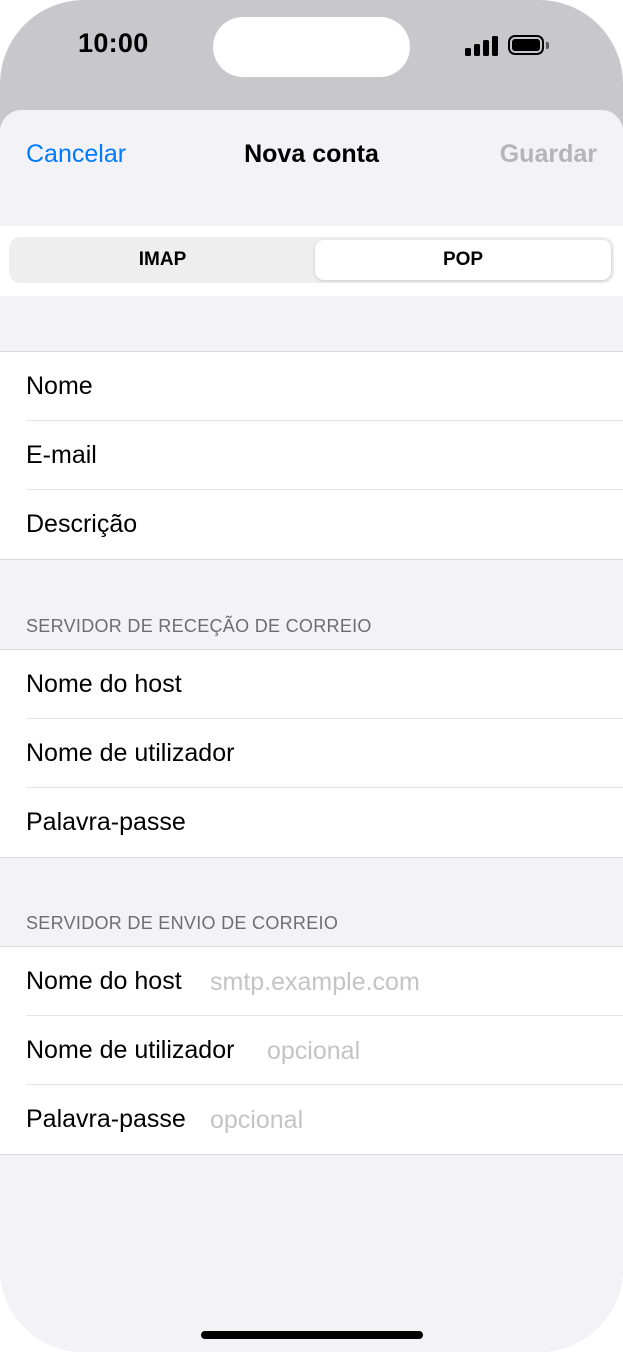  I want to click on segment-imap: IMAP, so click(162, 260).